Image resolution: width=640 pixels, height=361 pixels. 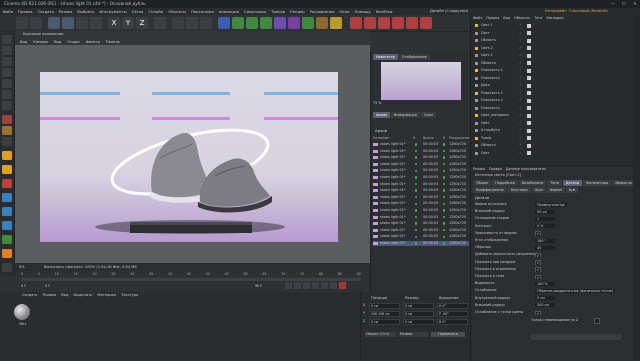 What do you see at coordinates (342, 285) in the screenshot?
I see `record-icon` at bounding box center [342, 285].